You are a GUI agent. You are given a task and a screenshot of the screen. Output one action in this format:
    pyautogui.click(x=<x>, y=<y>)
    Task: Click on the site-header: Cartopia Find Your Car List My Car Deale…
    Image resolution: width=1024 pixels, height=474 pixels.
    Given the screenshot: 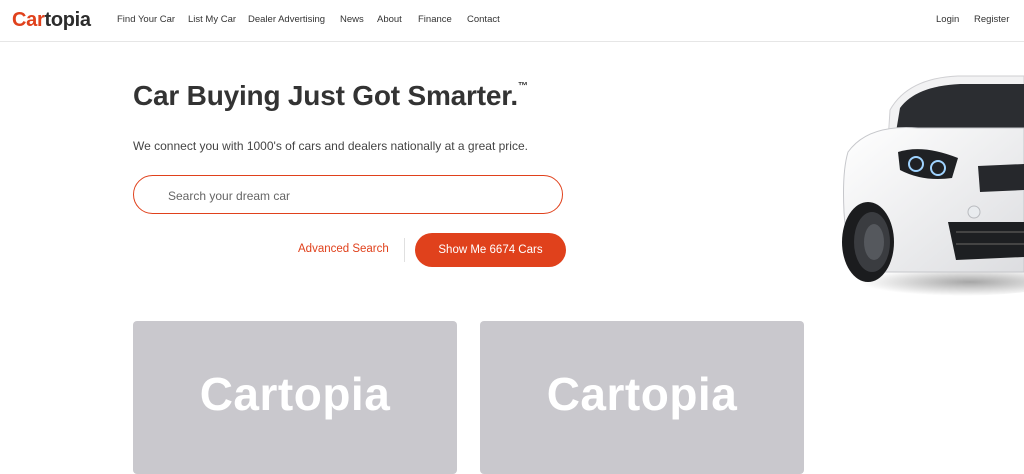 What is the action you would take?
    pyautogui.click(x=512, y=21)
    